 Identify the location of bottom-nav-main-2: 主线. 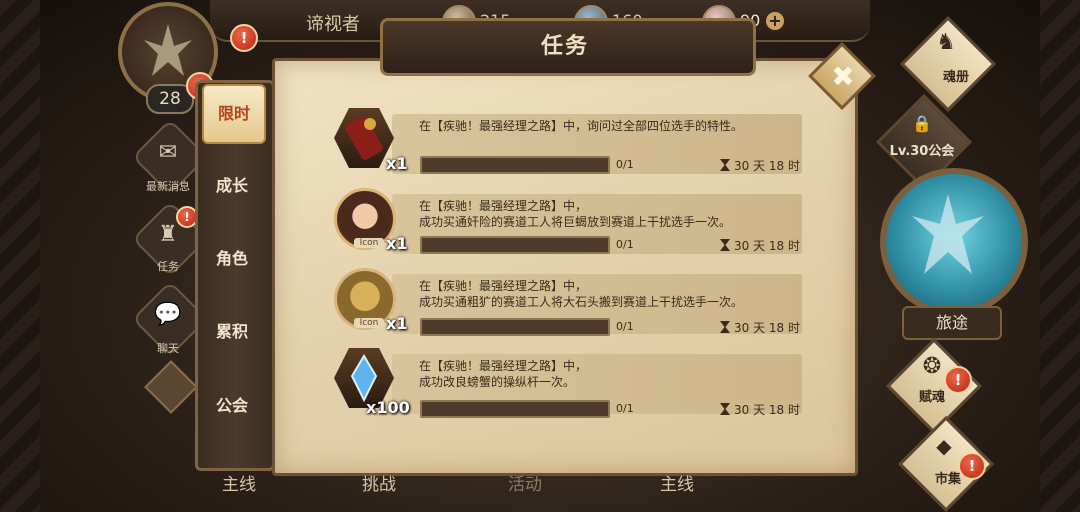
(677, 482).